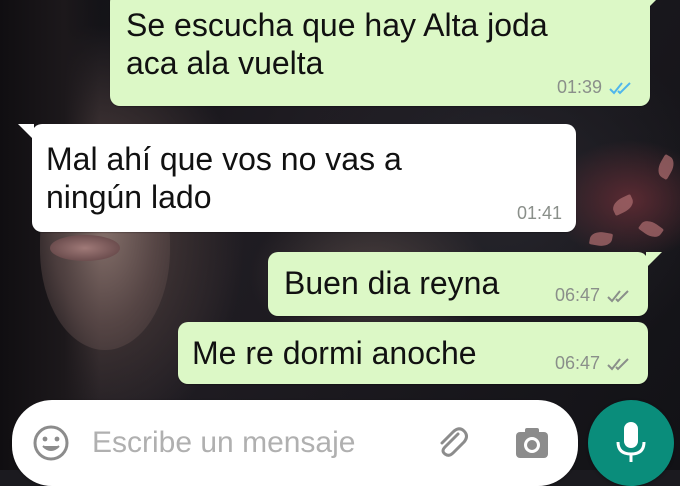 Image resolution: width=680 pixels, height=486 pixels. Describe the element at coordinates (532, 444) in the screenshot. I see `camera-icon` at that location.